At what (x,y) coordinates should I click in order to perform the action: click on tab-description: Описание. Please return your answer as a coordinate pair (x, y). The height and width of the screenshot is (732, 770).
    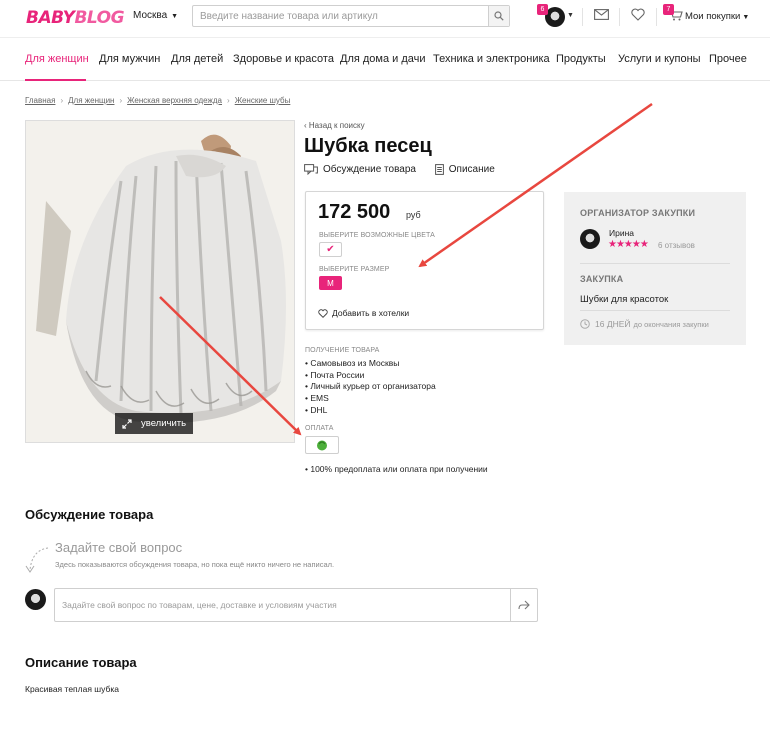
    Looking at the image, I should click on (464, 169).